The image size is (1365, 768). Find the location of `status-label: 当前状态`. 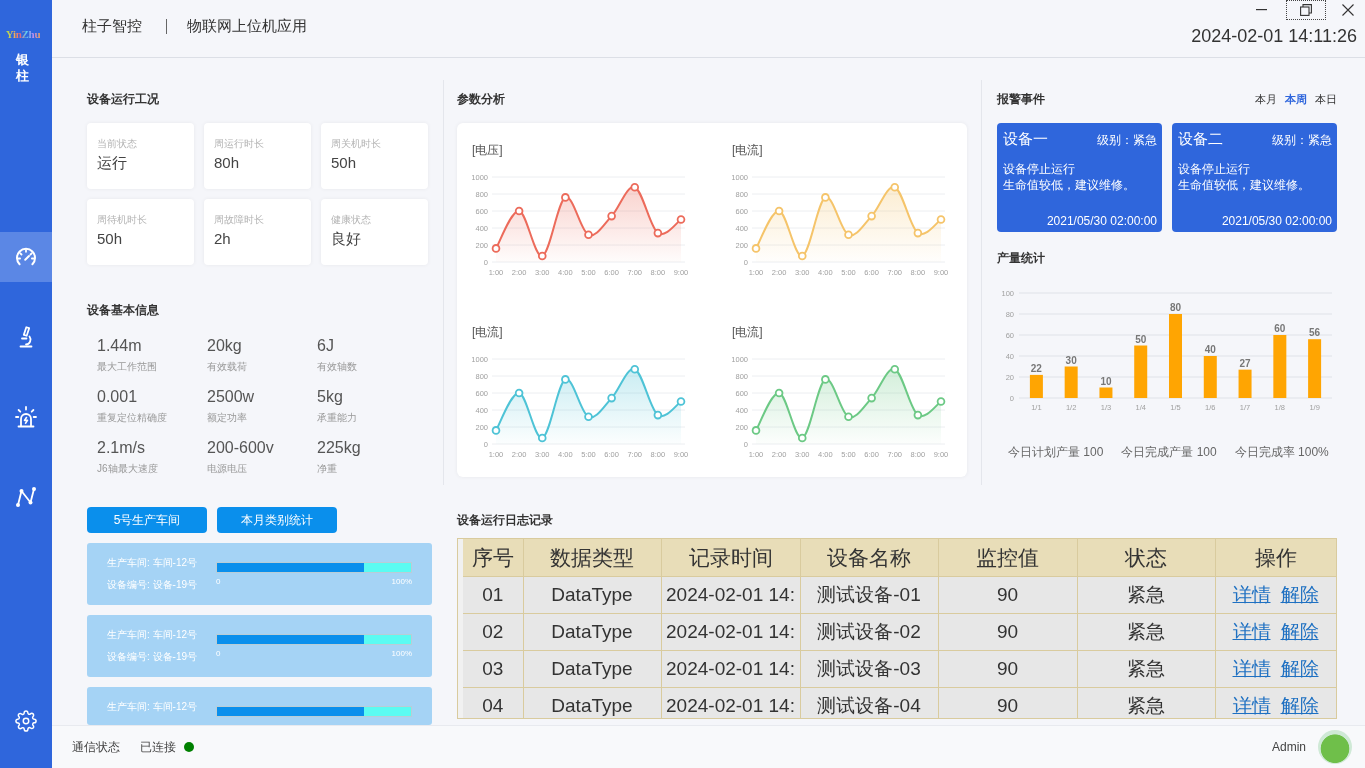

status-label: 当前状态 is located at coordinates (117, 144).